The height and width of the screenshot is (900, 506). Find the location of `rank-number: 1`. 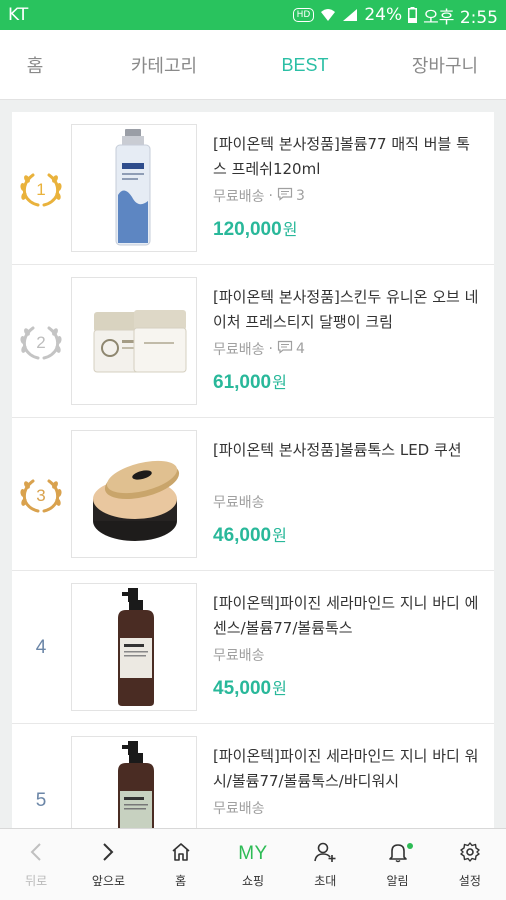

rank-number: 1 is located at coordinates (40, 189).